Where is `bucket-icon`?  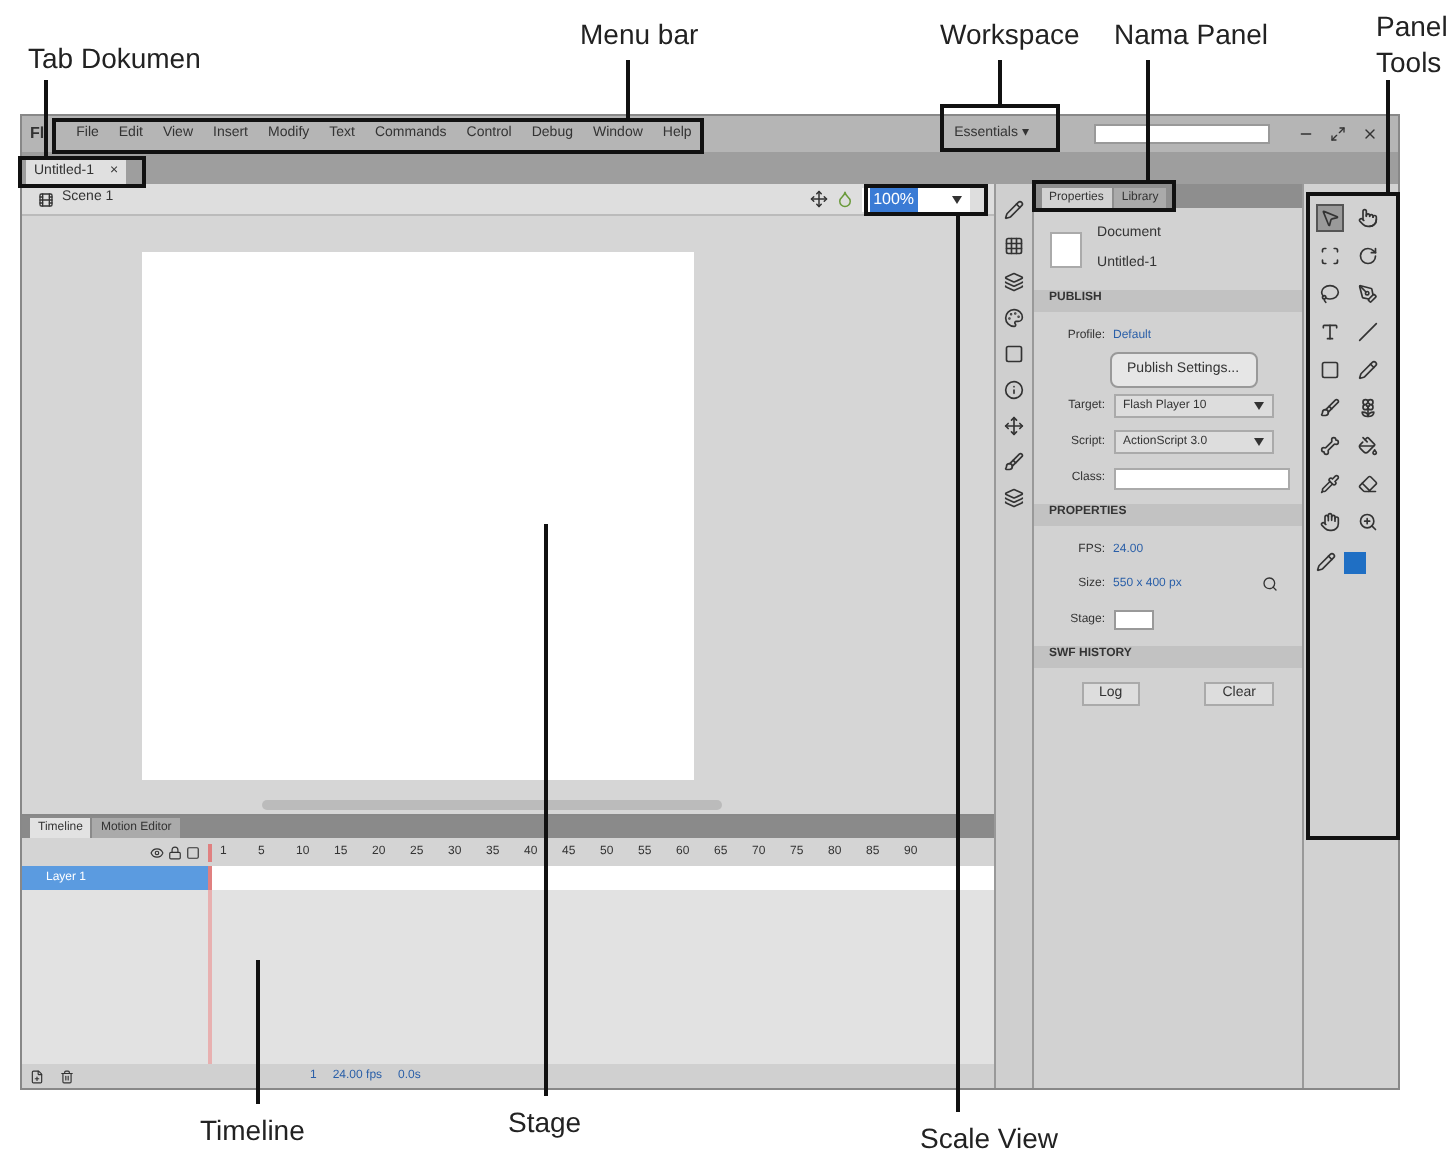 bucket-icon is located at coordinates (1368, 446).